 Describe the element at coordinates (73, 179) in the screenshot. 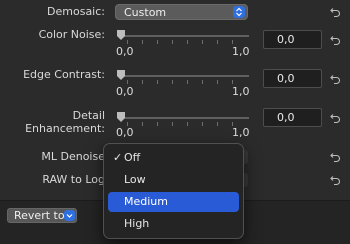

I see `raw-to-log-label: RAW to Log` at that location.